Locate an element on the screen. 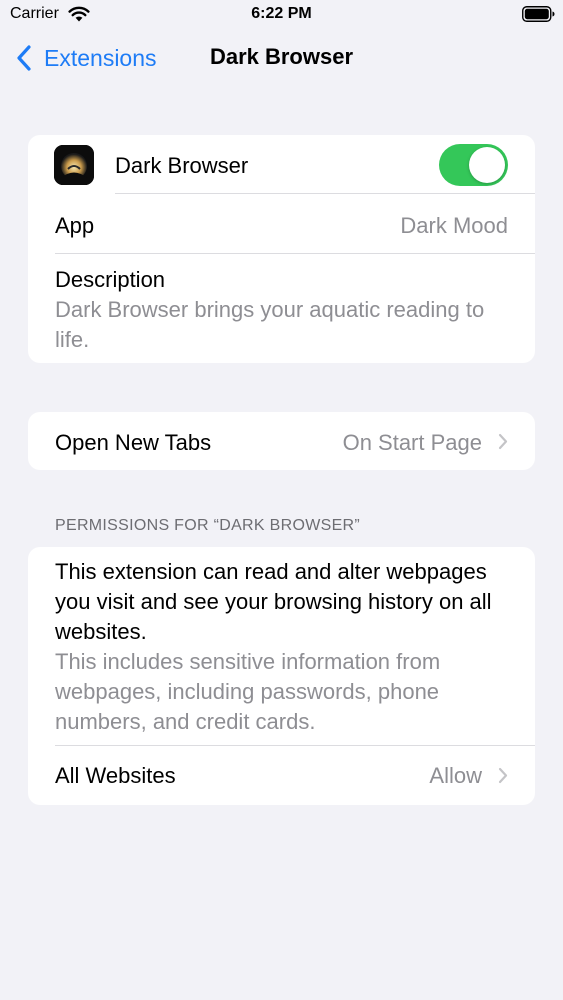  status-bar: Carrier 6:22 PM is located at coordinates (281, 15).